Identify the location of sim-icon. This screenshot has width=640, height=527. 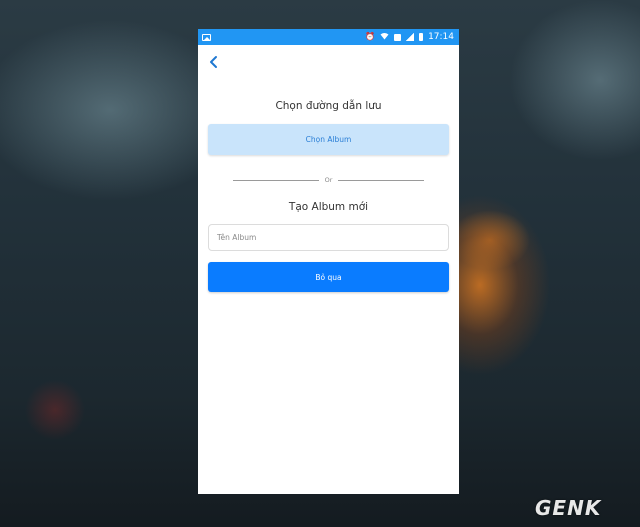
(398, 37).